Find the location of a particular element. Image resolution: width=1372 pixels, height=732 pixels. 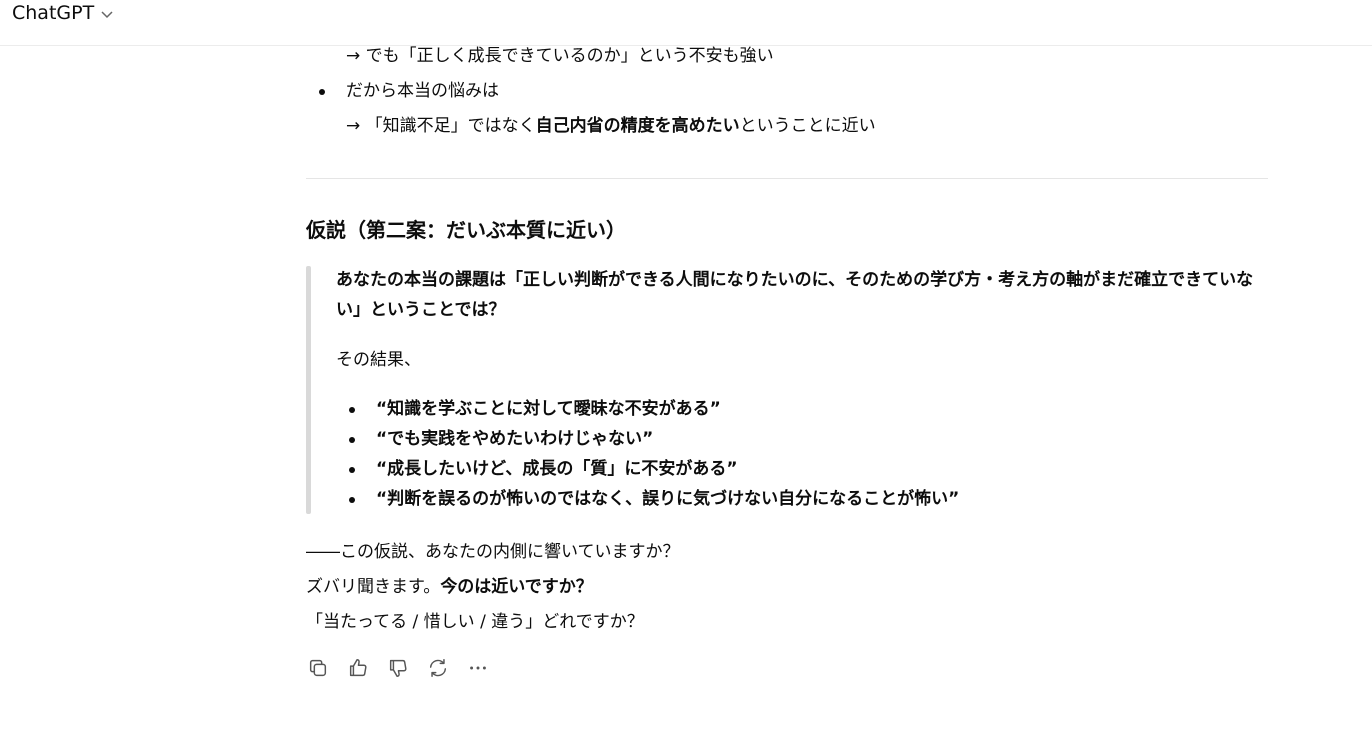

thumbs-down-icon is located at coordinates (398, 668).